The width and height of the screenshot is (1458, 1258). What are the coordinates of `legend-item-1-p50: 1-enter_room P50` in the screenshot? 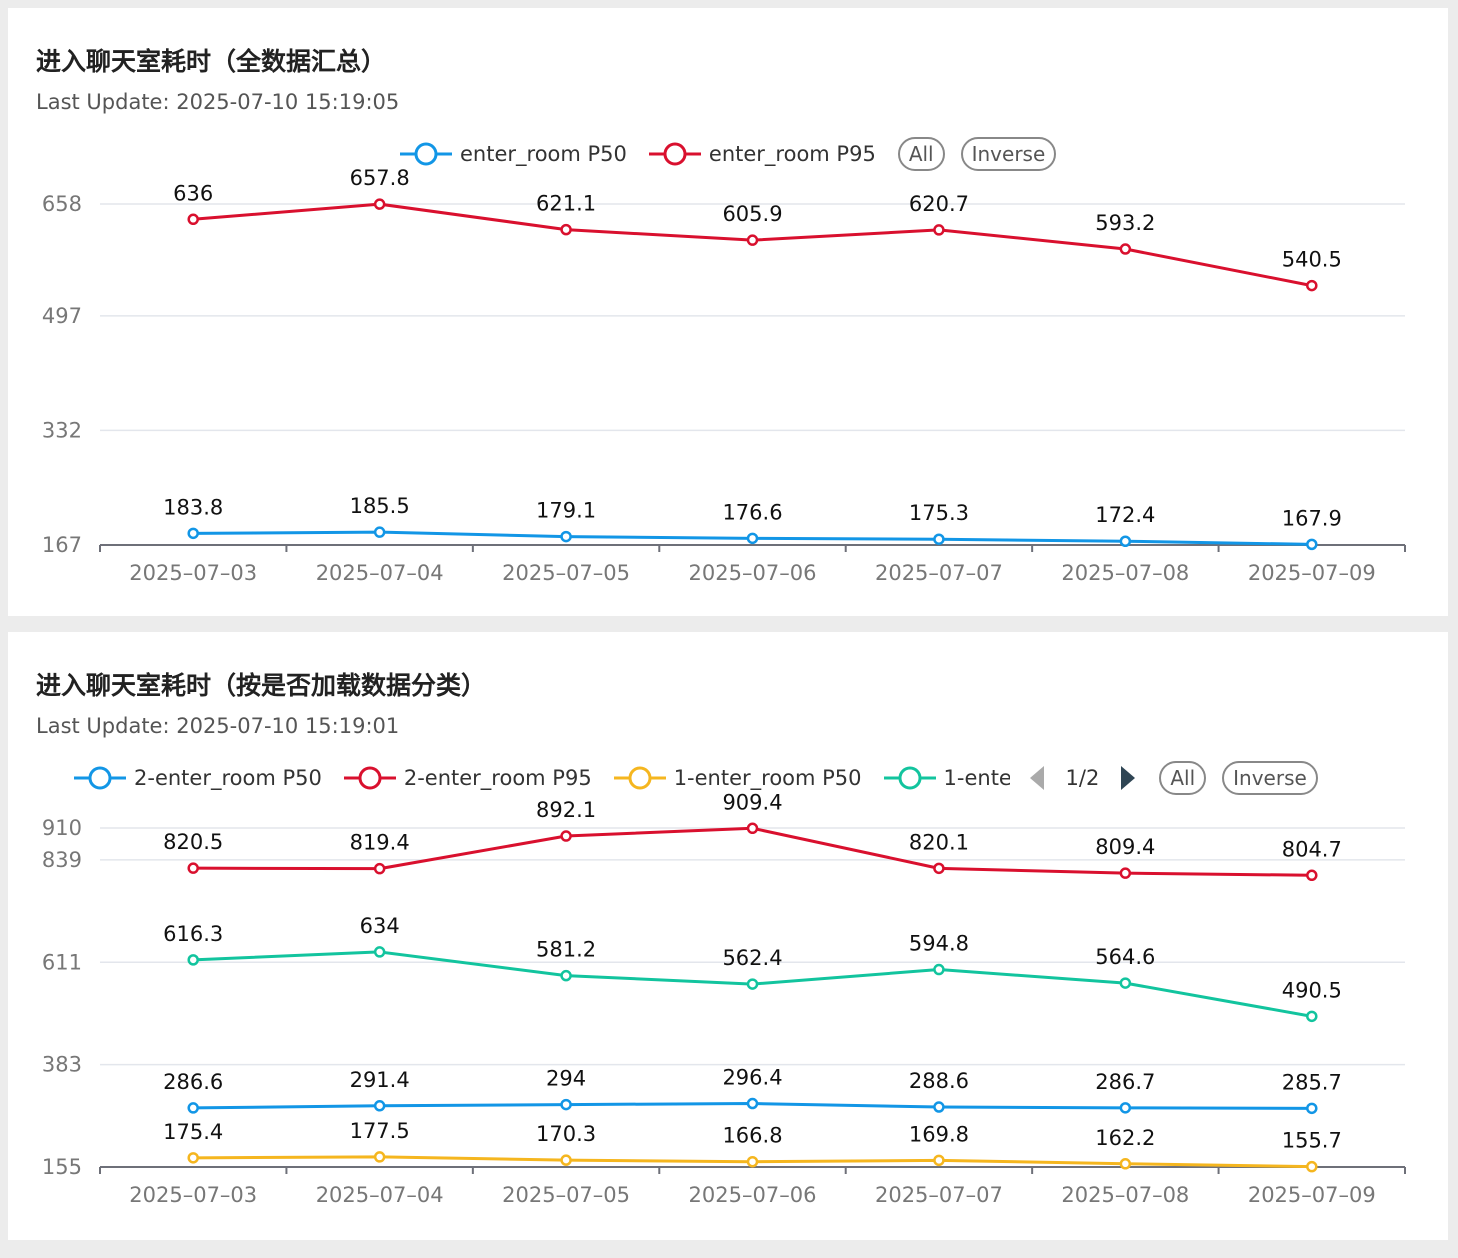 It's located at (737, 778).